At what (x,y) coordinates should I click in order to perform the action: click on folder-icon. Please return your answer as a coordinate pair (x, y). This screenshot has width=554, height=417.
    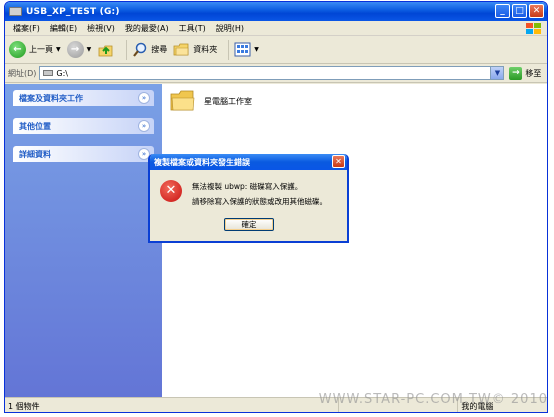
    Looking at the image, I should click on (182, 100).